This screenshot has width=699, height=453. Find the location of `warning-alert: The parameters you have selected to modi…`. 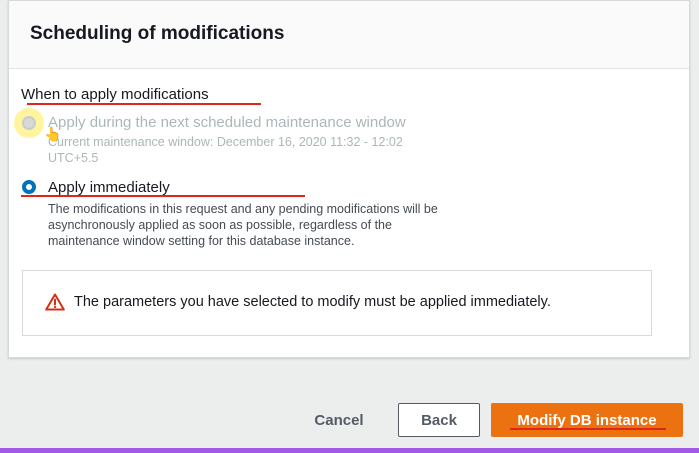

warning-alert: The parameters you have selected to modi… is located at coordinates (337, 303).